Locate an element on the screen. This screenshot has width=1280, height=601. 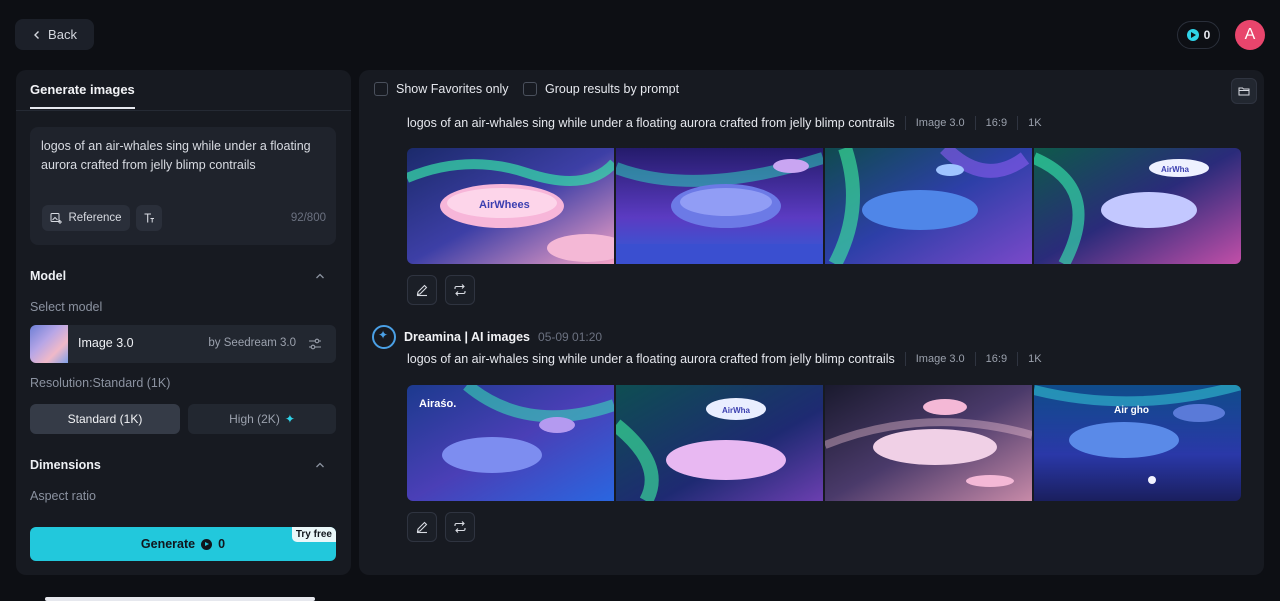
resolution-label: Resolution:Standard (1K) is located at coordinates (100, 383).